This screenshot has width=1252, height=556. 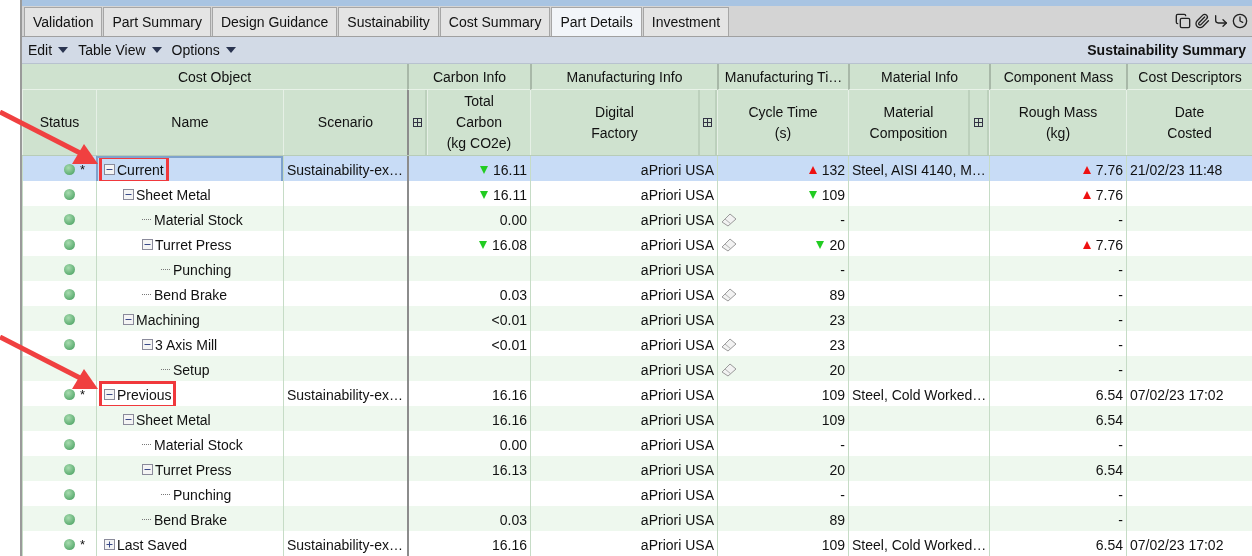 What do you see at coordinates (908, 122) in the screenshot?
I see `column-header: Material Composition` at bounding box center [908, 122].